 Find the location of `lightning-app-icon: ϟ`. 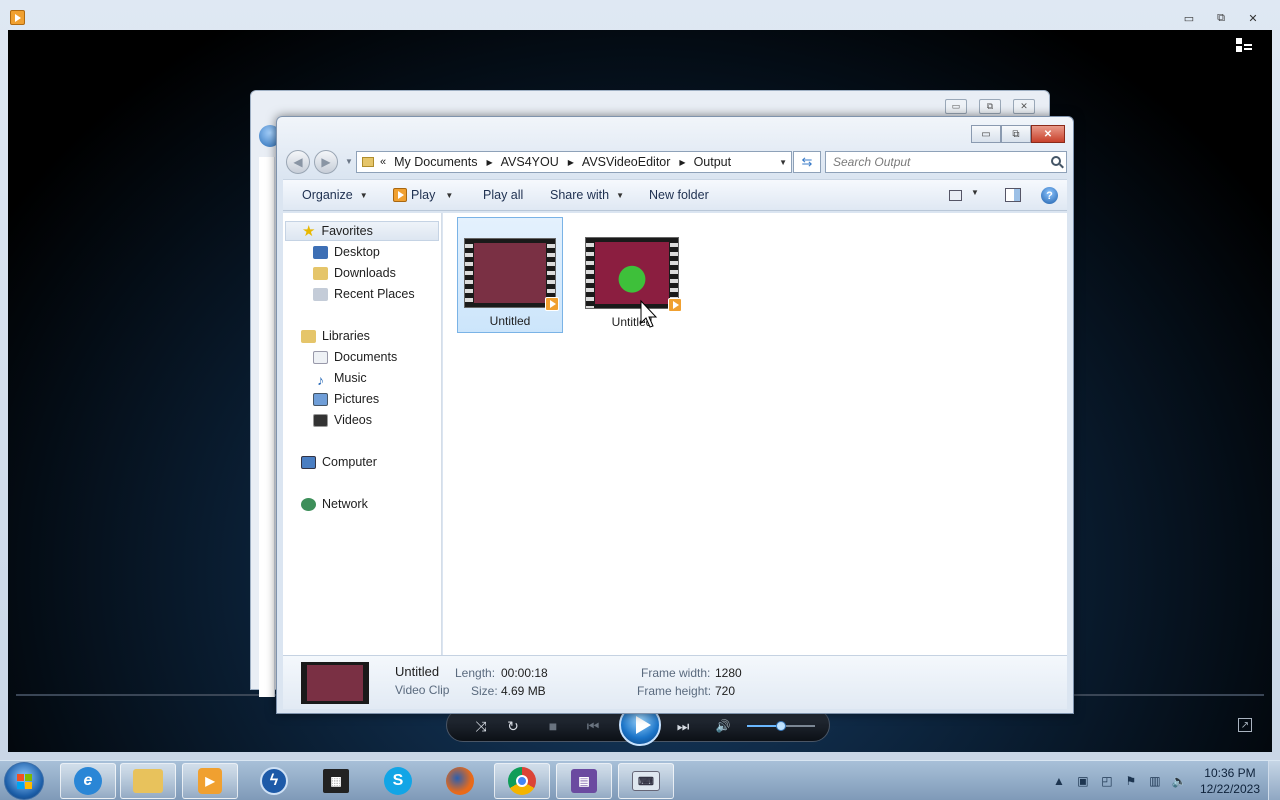

lightning-app-icon: ϟ is located at coordinates (274, 781).